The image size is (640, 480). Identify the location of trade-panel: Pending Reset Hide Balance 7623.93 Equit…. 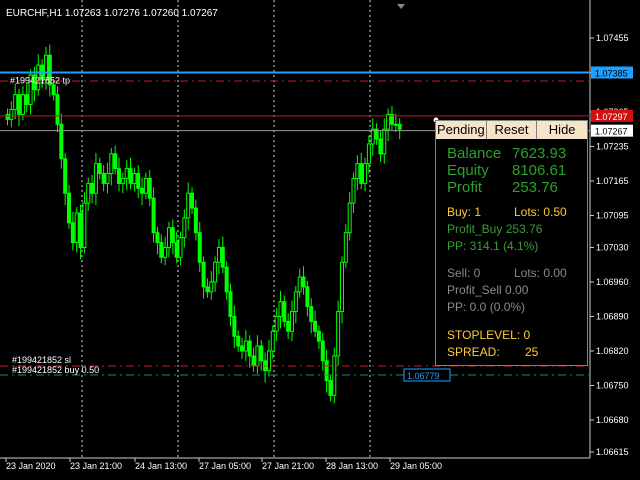
(511, 243).